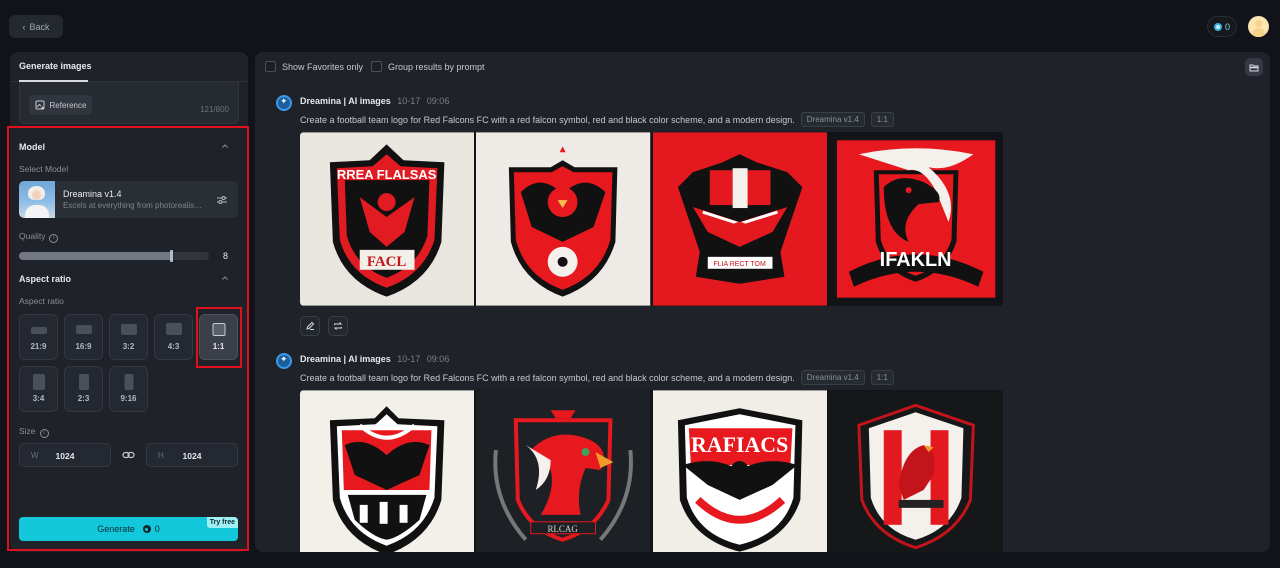 This screenshot has width=1280, height=568. Describe the element at coordinates (915, 260) in the screenshot. I see `svg-text: IFAKLN` at that location.